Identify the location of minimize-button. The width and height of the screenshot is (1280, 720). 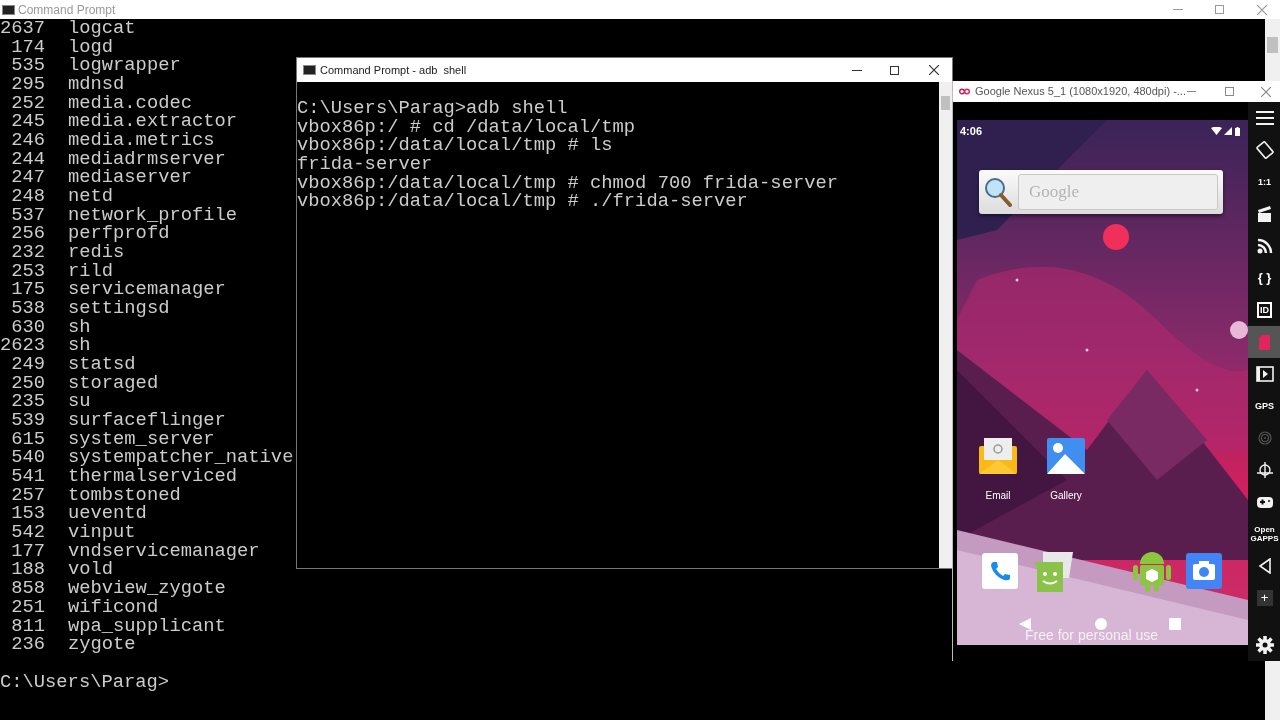
(857, 70).